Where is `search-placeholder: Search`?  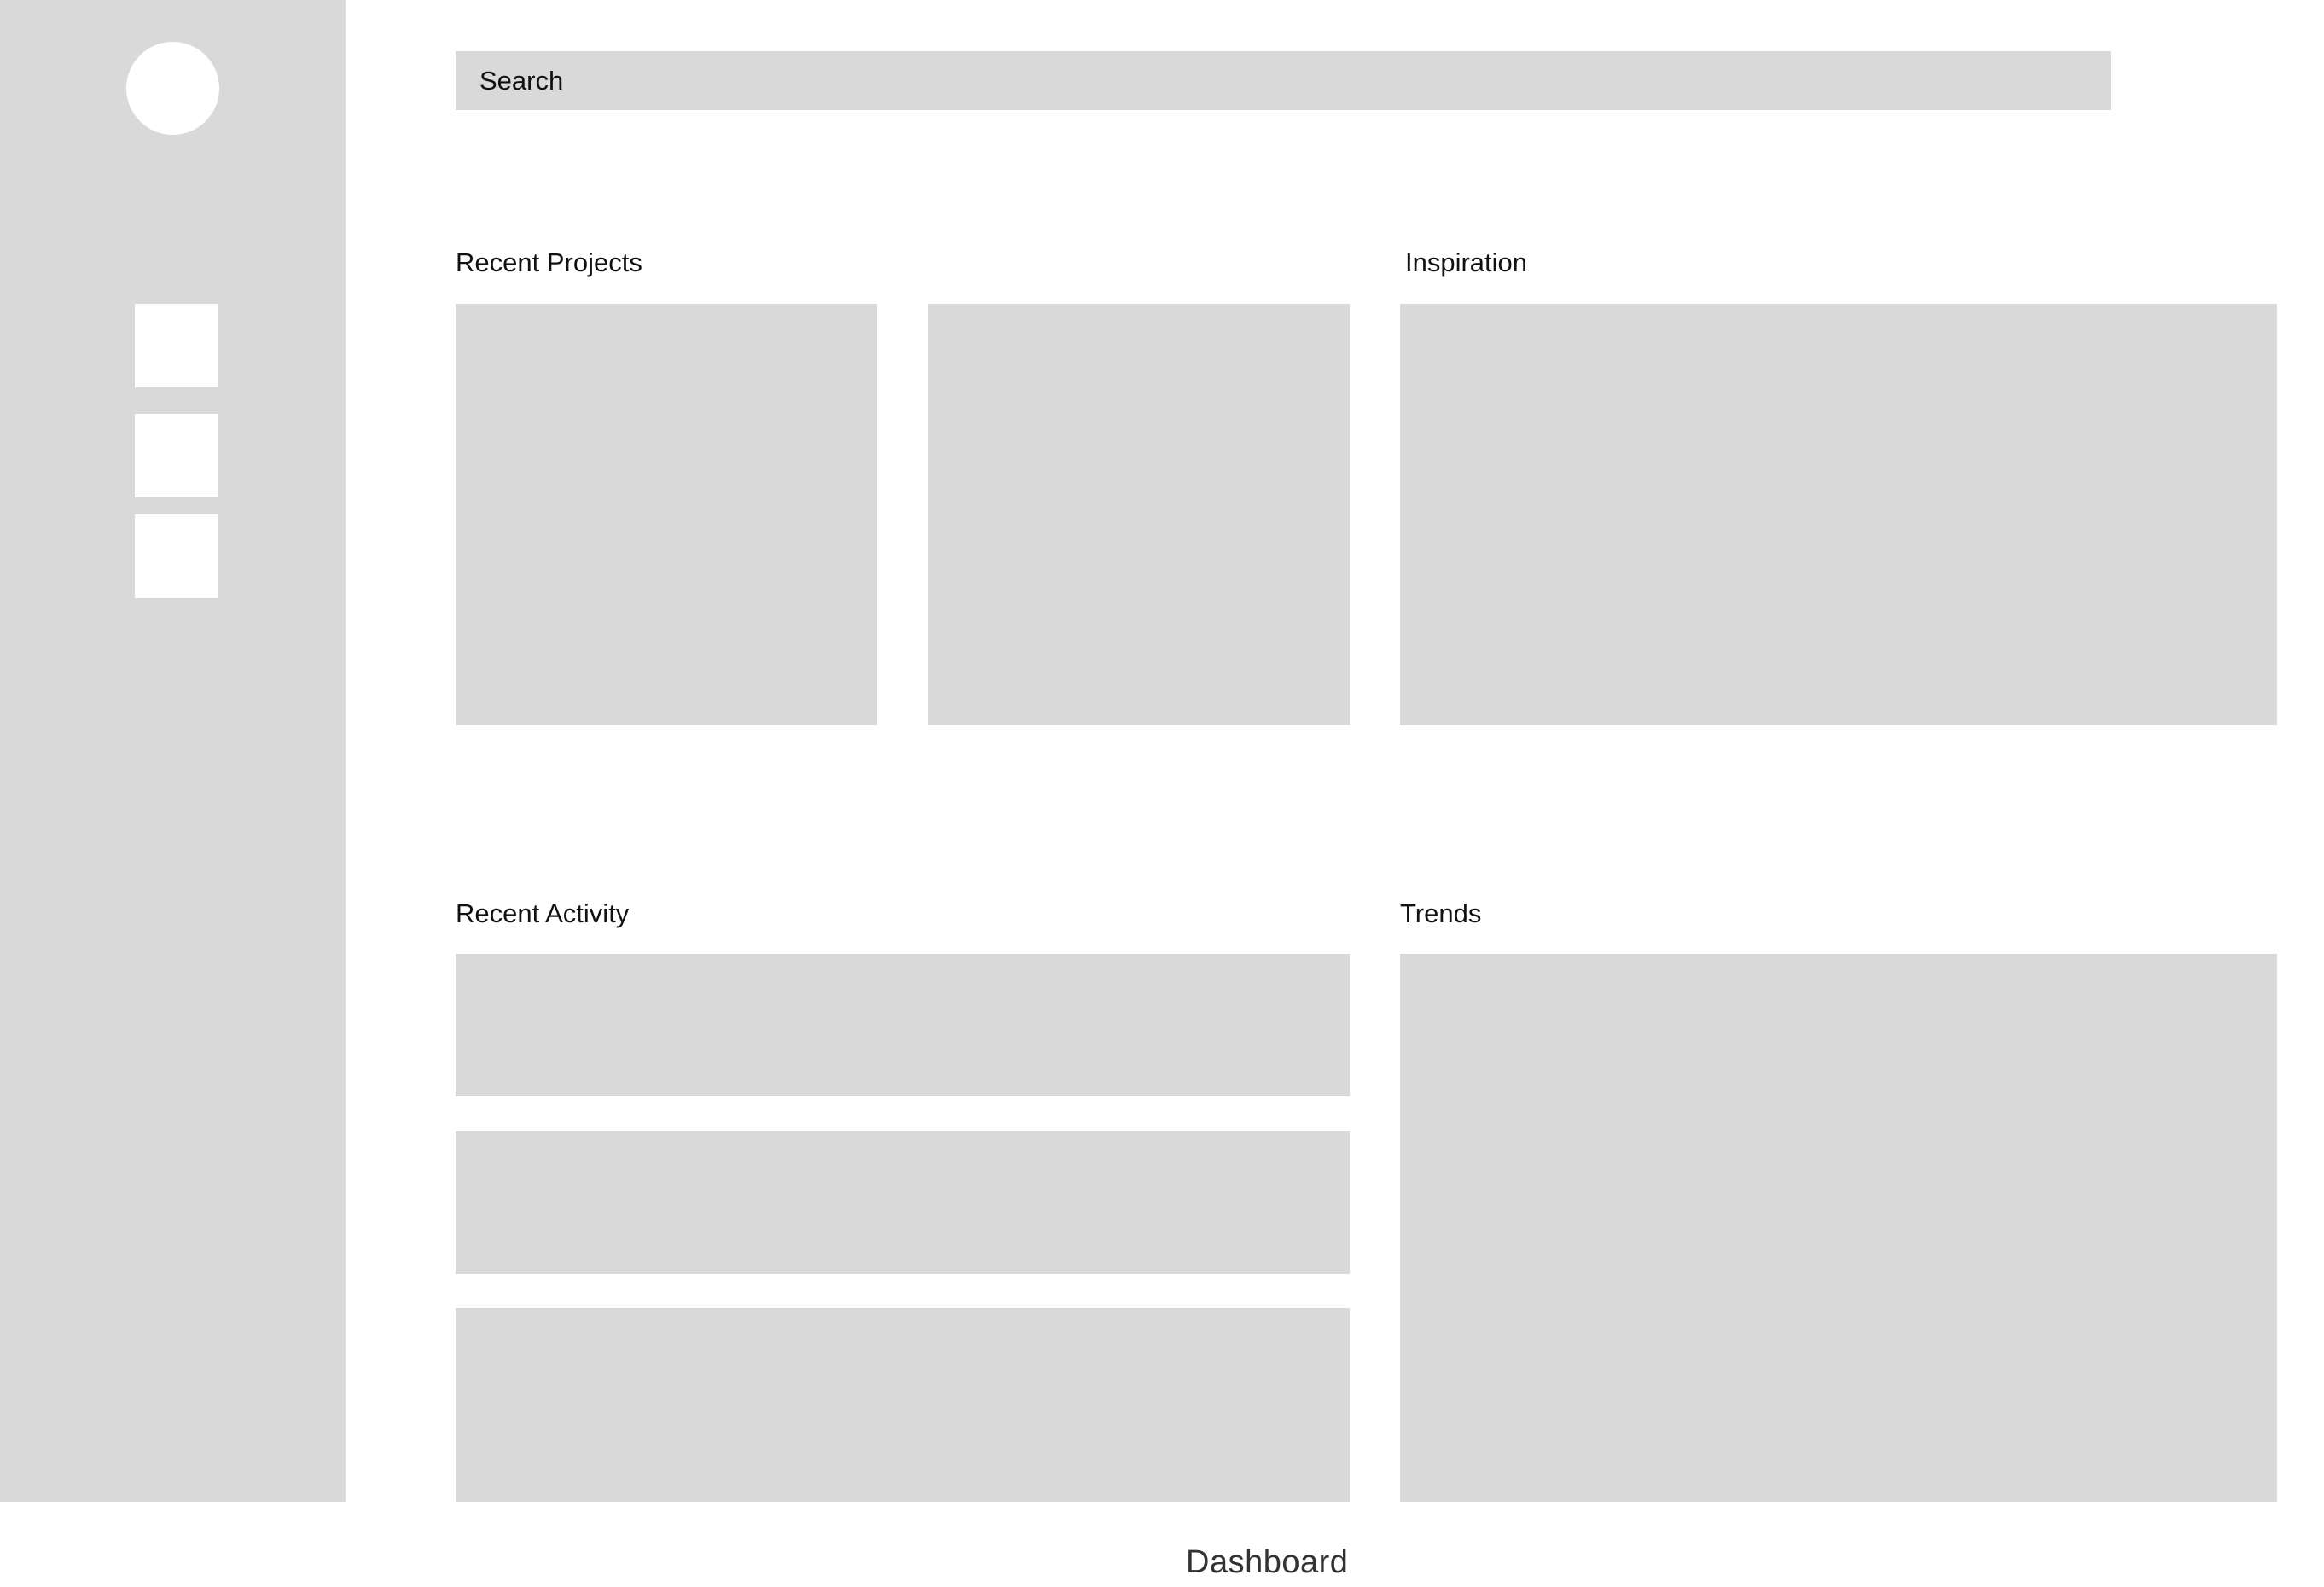 search-placeholder: Search is located at coordinates (521, 81).